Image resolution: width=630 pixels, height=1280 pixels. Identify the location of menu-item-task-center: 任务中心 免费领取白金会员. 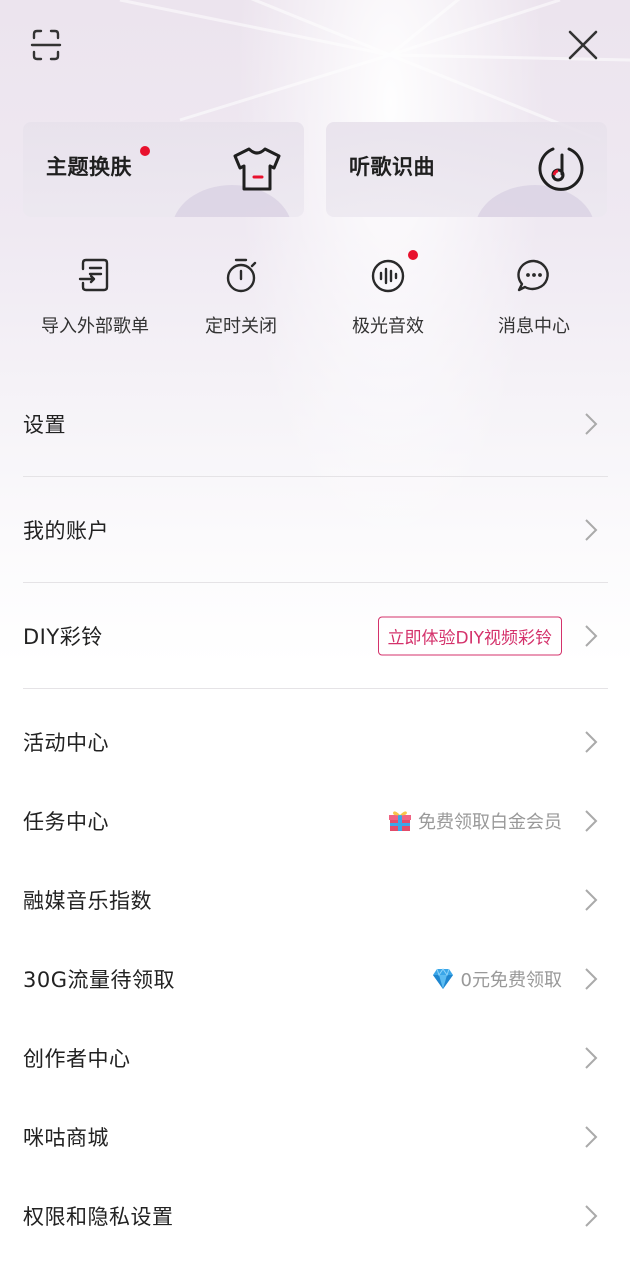
(315, 821).